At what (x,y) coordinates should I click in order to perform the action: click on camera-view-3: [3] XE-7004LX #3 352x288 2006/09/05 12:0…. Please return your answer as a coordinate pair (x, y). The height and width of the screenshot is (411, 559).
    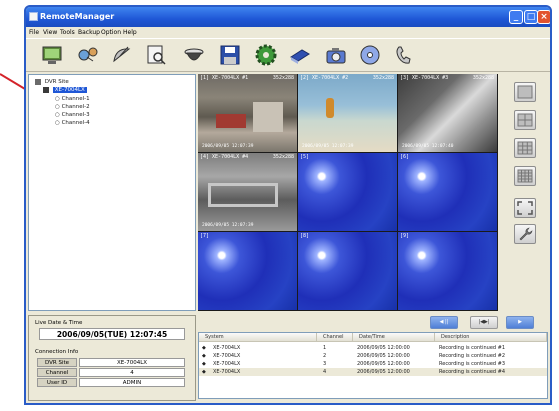
    Looking at the image, I should click on (447, 113).